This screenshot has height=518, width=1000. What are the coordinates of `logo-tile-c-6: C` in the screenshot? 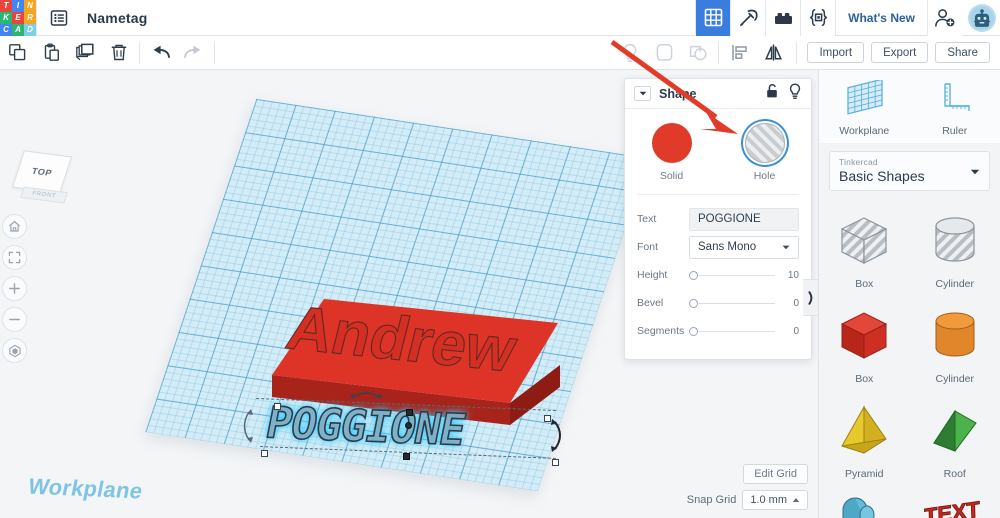 It's located at (6, 29).